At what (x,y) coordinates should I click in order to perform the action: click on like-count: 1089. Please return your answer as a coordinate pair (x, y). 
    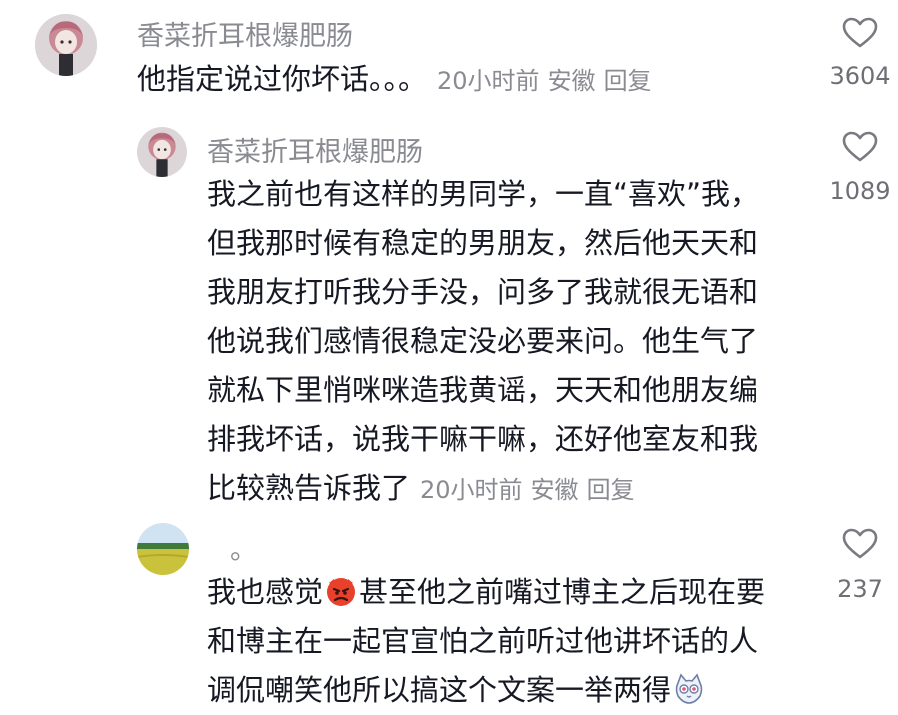
    Looking at the image, I should click on (860, 191).